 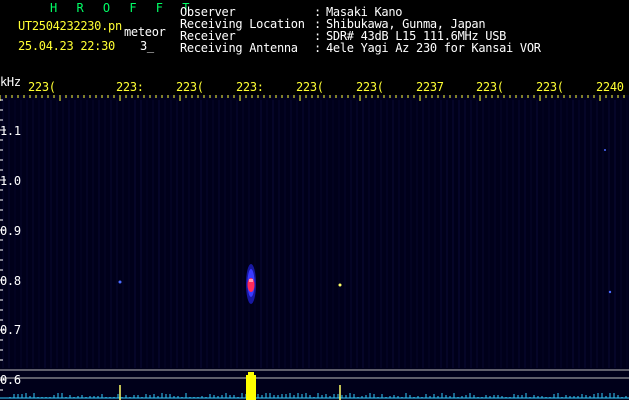 What do you see at coordinates (10, 131) in the screenshot?
I see `frequency-tick-label: 1.1` at bounding box center [10, 131].